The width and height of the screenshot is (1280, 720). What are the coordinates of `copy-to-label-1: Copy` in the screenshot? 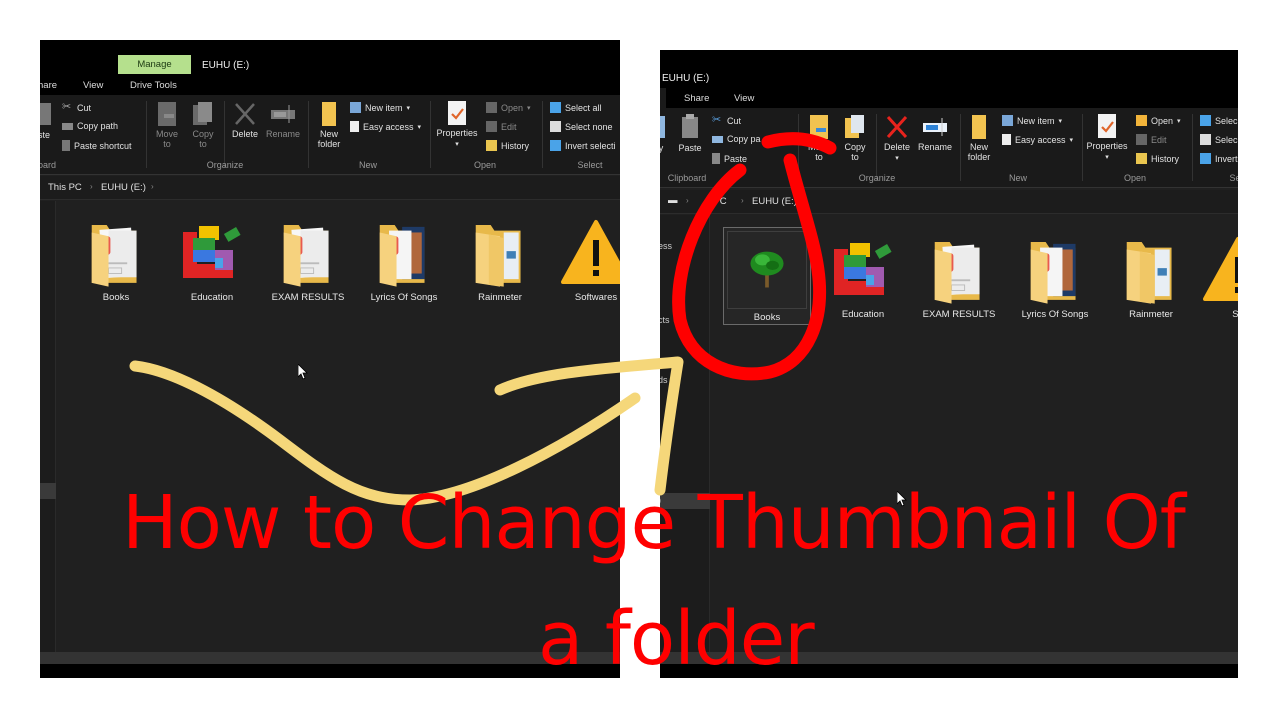 It's located at (855, 147).